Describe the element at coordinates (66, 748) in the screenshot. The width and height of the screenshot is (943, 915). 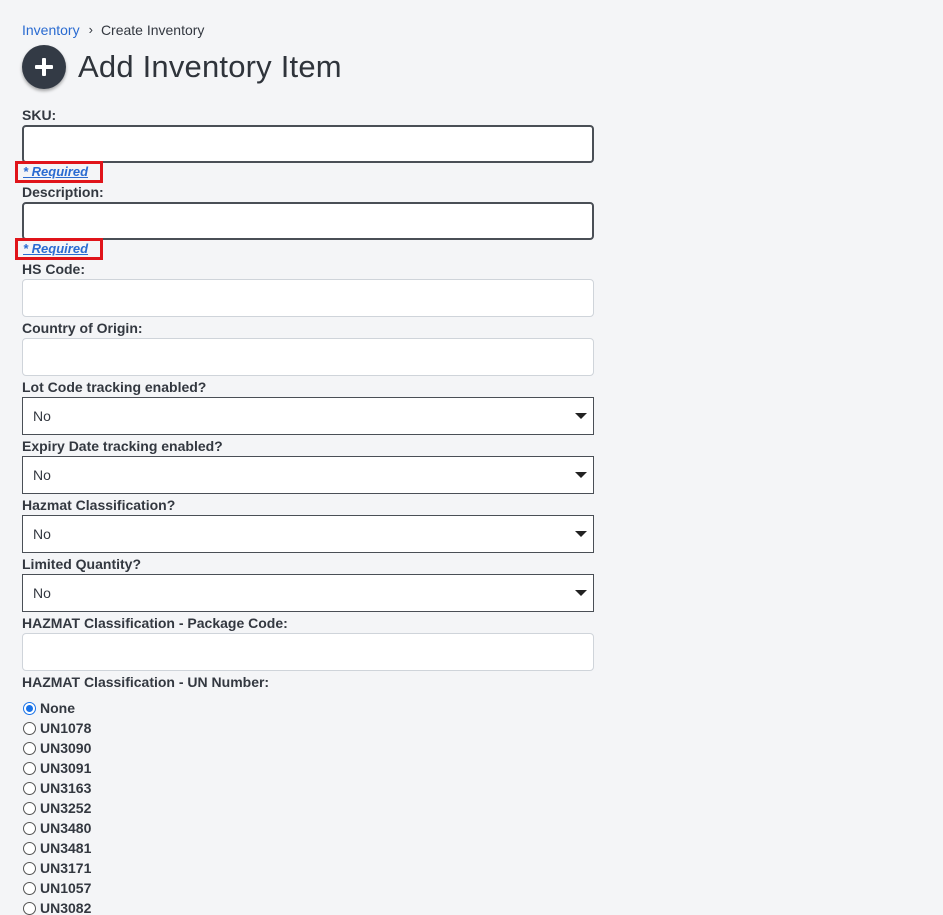
I see `un-number-option-label: UN3090` at that location.